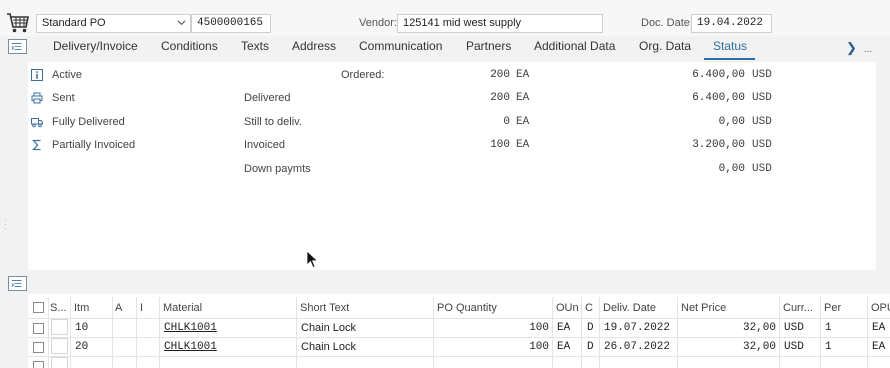 Image resolution: width=890 pixels, height=368 pixels. What do you see at coordinates (277, 169) in the screenshot?
I see `down-payments-label: Down paymts` at bounding box center [277, 169].